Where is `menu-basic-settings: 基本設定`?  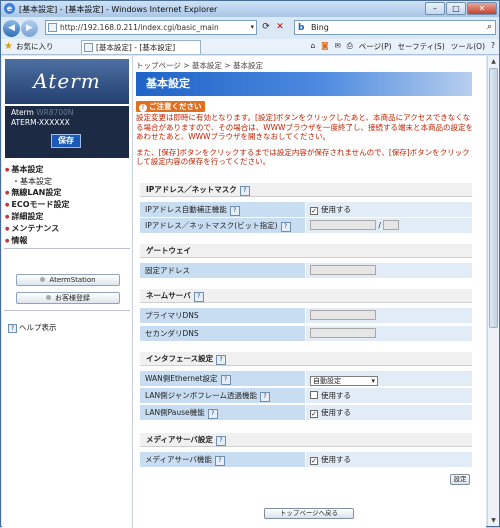 menu-basic-settings: 基本設定 is located at coordinates (67, 170).